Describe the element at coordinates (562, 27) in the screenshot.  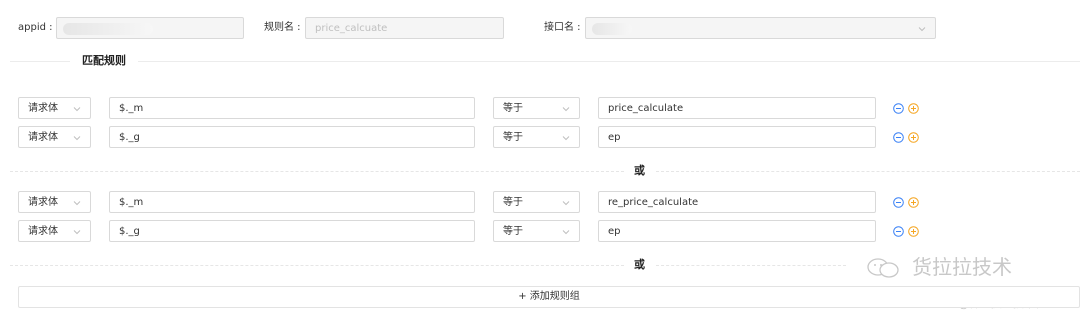
I see `interface-name-label: 接口名 :` at that location.